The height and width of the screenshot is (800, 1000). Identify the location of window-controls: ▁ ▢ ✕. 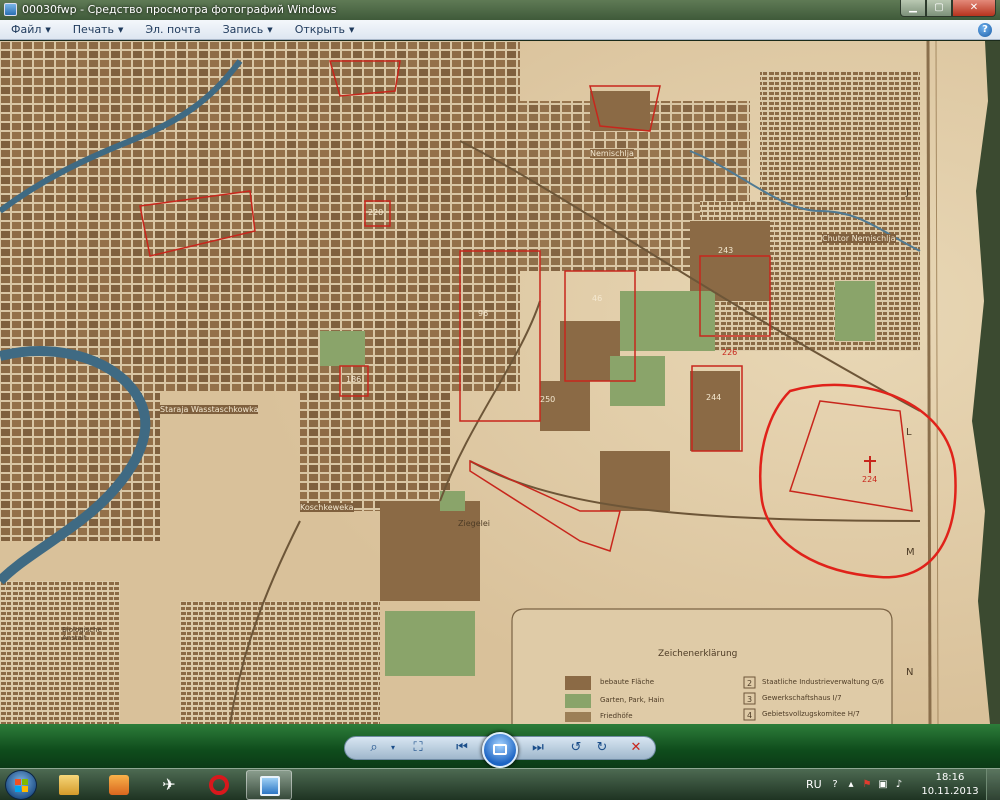
(948, 9).